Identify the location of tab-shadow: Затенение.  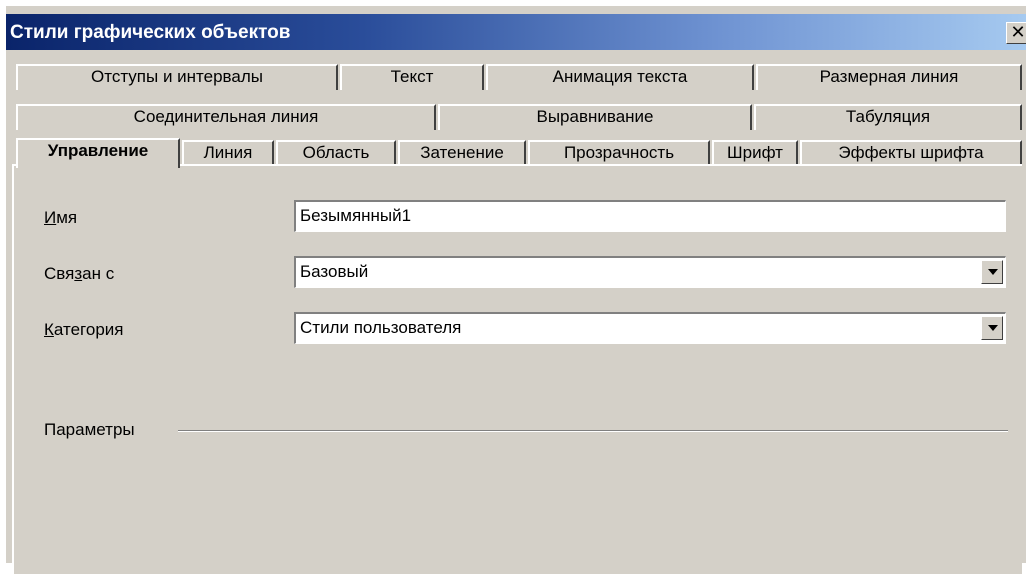
(462, 153).